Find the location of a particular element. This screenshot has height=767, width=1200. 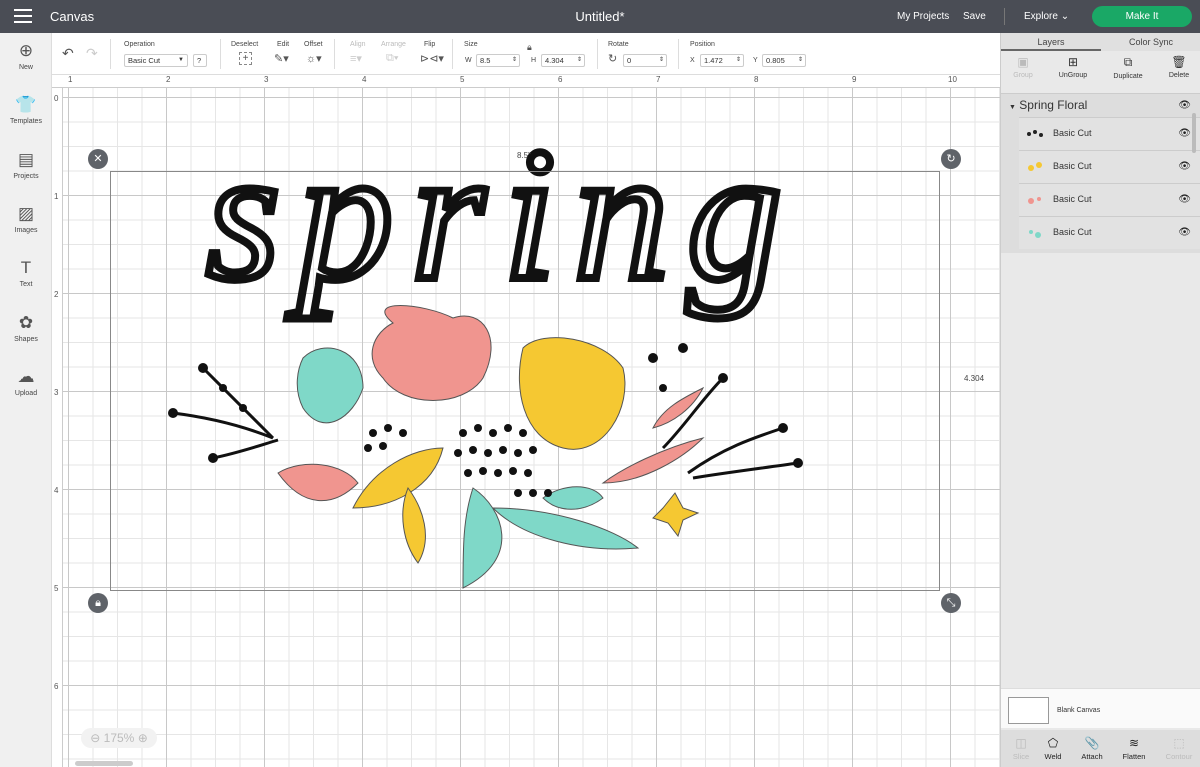

nav-label: Upload is located at coordinates (26, 393).